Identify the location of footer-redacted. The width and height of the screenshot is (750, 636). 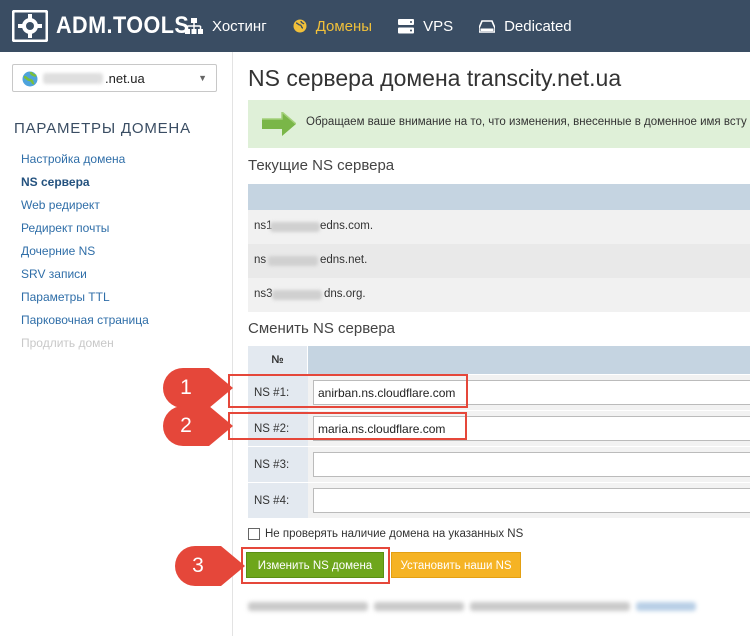
(483, 604).